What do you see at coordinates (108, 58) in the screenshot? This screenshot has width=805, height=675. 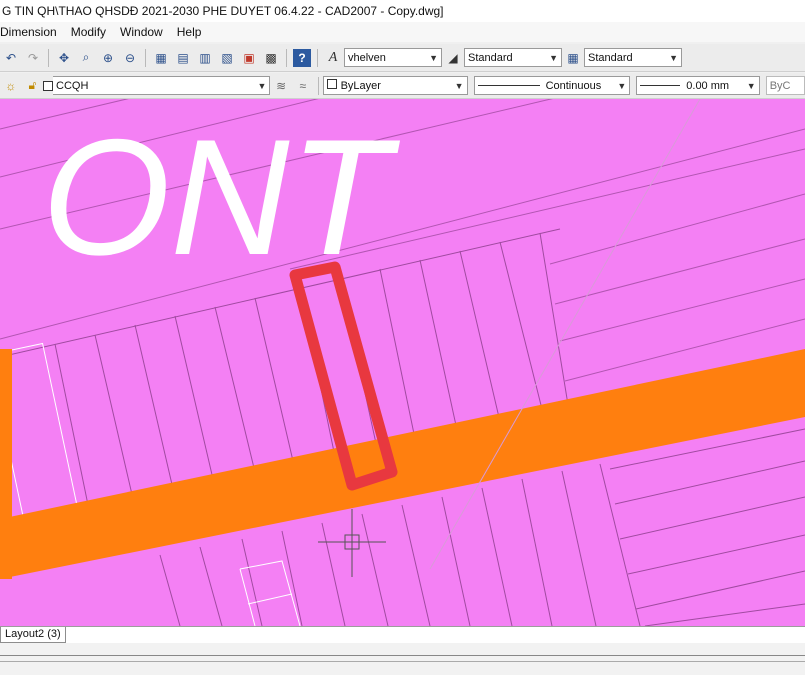 I see `zoom-window-icon: ⊕` at bounding box center [108, 58].